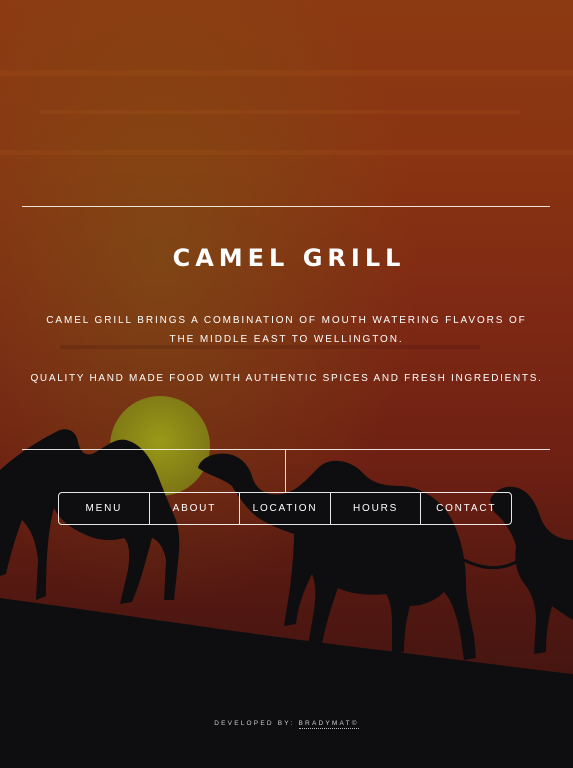  What do you see at coordinates (375, 508) in the screenshot?
I see `nav-item-hours: HOURS` at bounding box center [375, 508].